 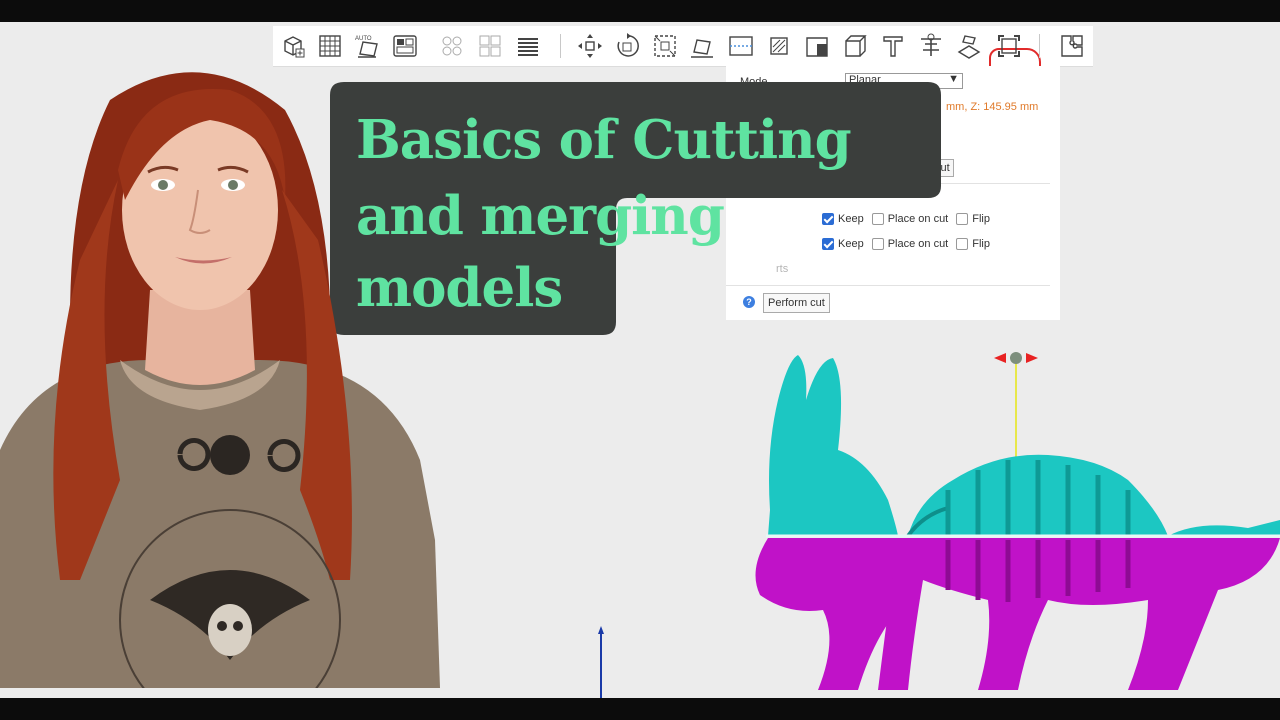 What do you see at coordinates (855, 46) in the screenshot?
I see `cube-outline-icon` at bounding box center [855, 46].